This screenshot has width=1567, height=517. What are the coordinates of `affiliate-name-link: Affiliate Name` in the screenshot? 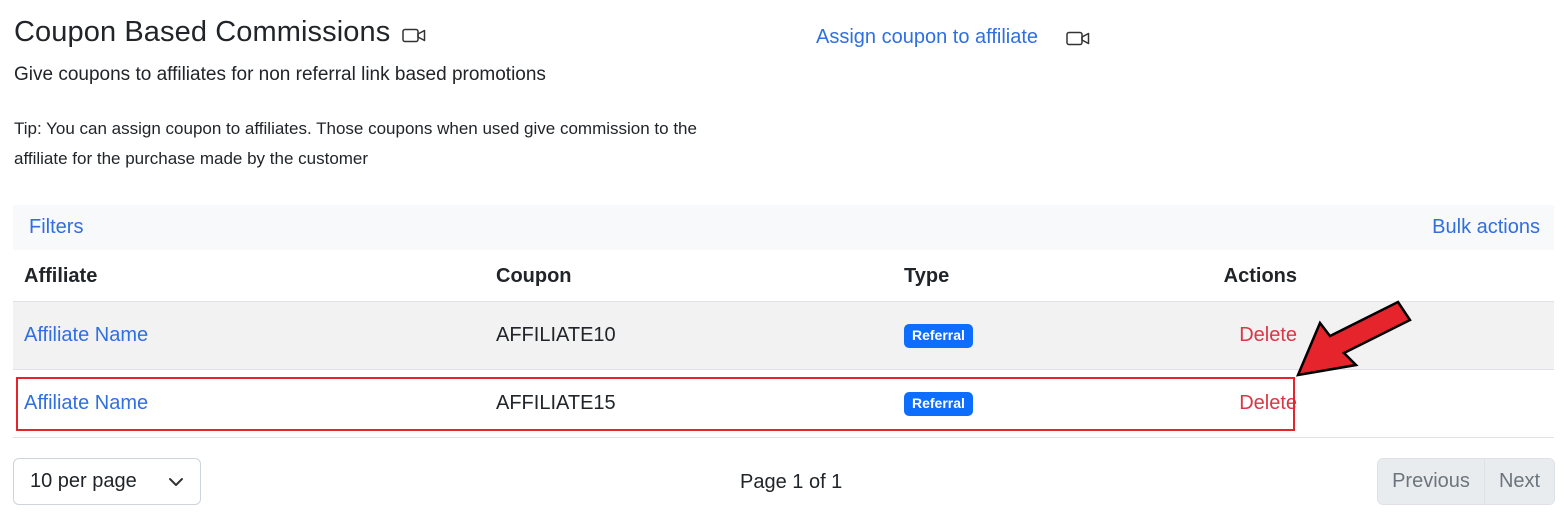 It's located at (86, 335).